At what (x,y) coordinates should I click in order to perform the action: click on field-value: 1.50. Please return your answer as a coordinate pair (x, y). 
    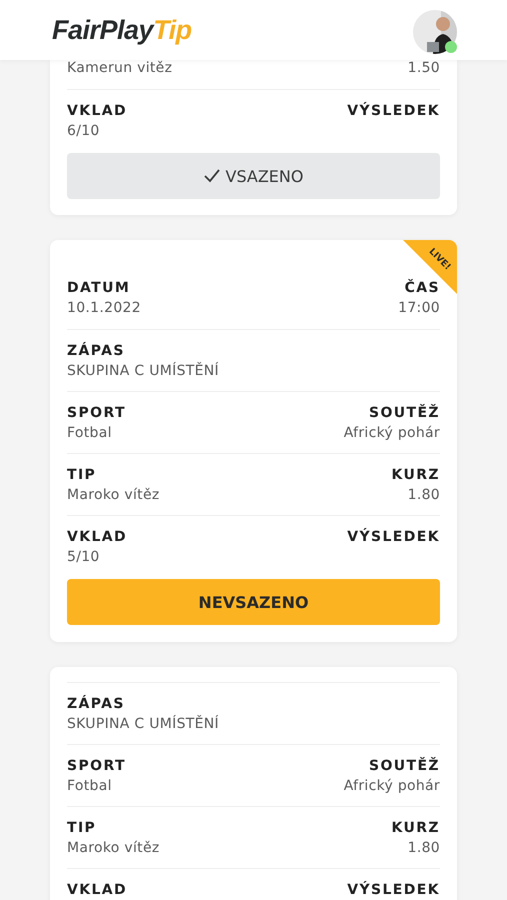
    Looking at the image, I should click on (424, 68).